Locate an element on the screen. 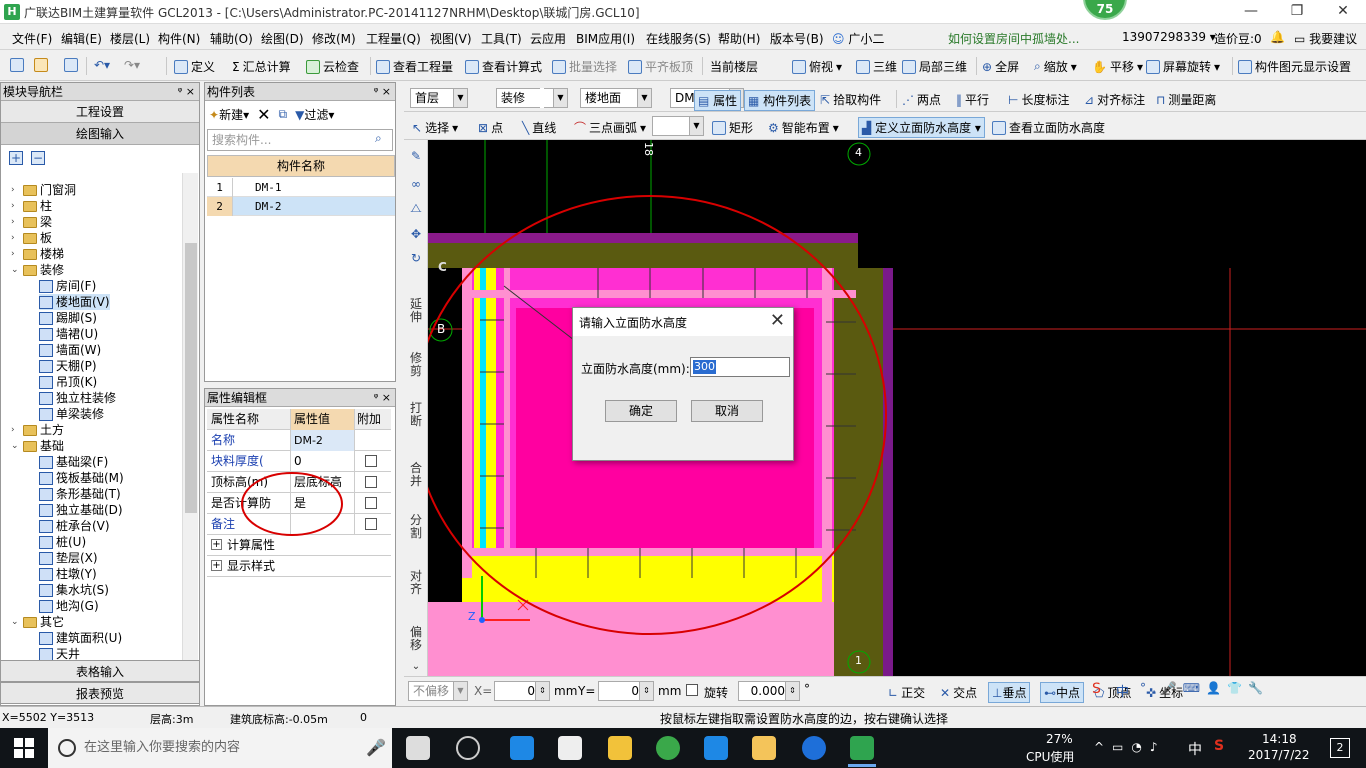 This screenshot has height=768, width=1366. app-blue-icon is located at coordinates (716, 748).